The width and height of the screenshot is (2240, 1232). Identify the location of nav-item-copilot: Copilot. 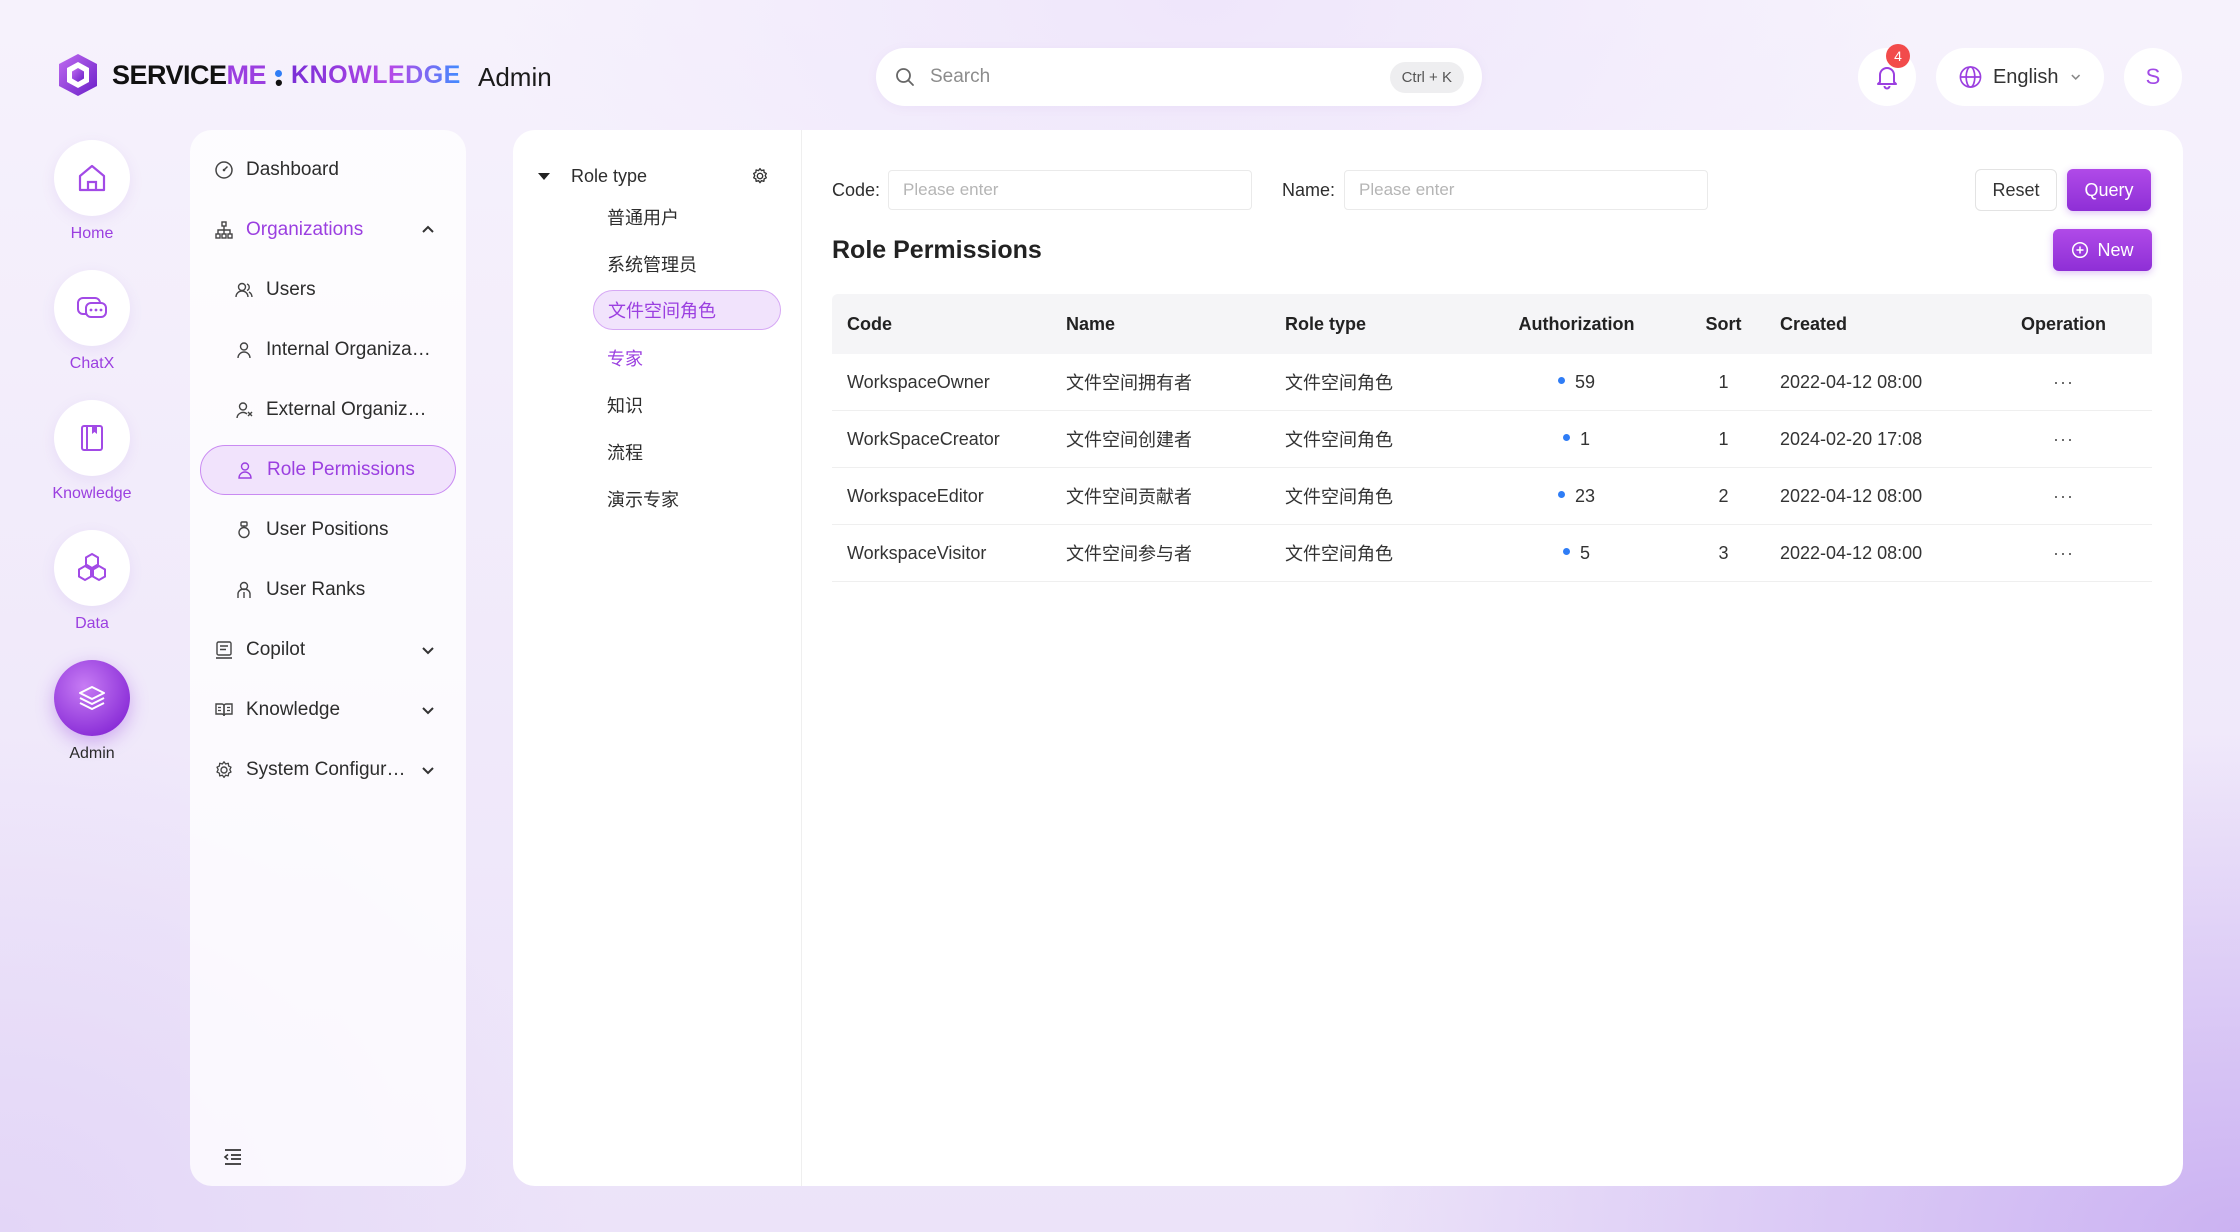
(328, 650).